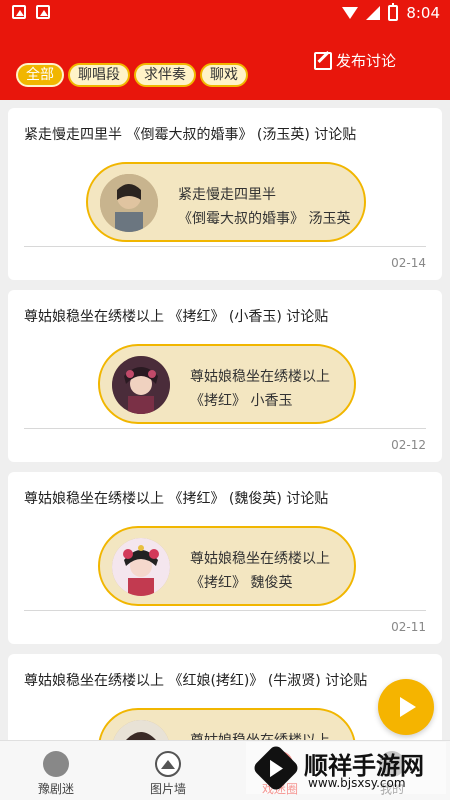 The width and height of the screenshot is (450, 800). I want to click on opera-and-performer: 《倒霉大叔的婚事》 汤玉英, so click(264, 219).